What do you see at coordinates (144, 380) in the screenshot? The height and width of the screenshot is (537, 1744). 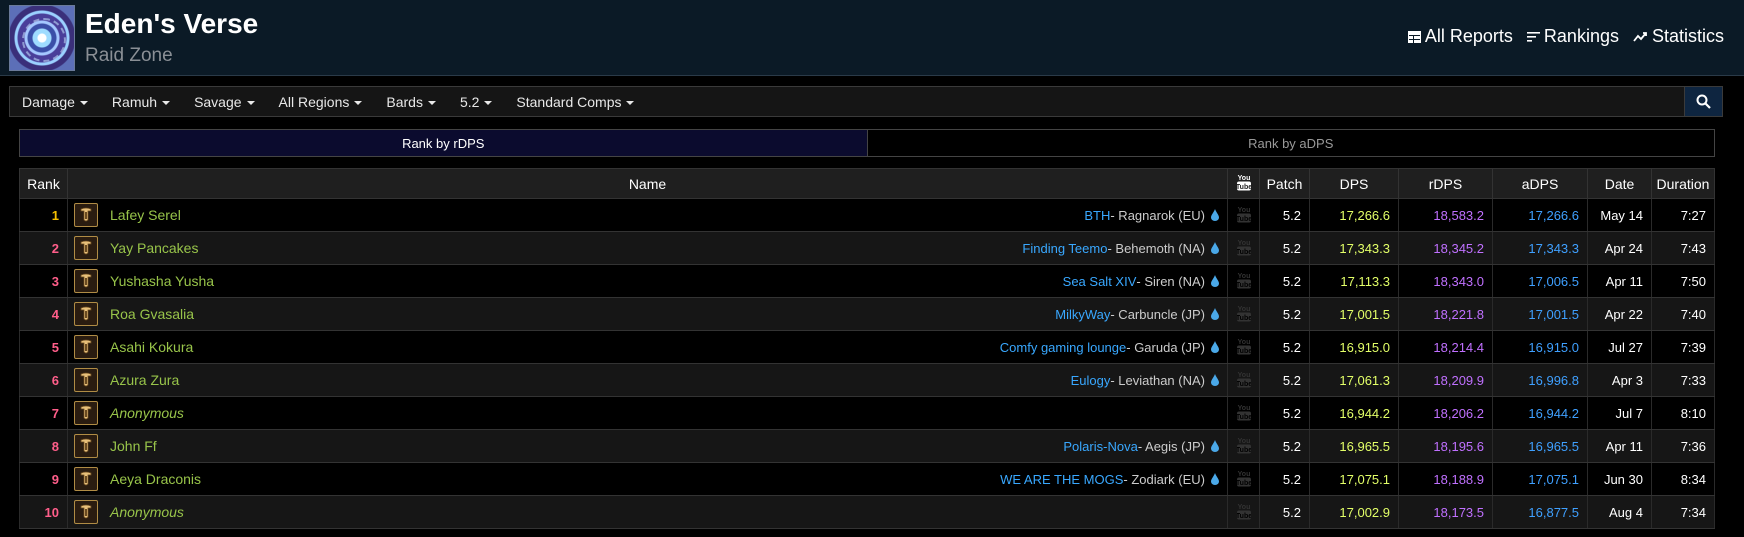 I see `player-name-link: Azura Zura` at bounding box center [144, 380].